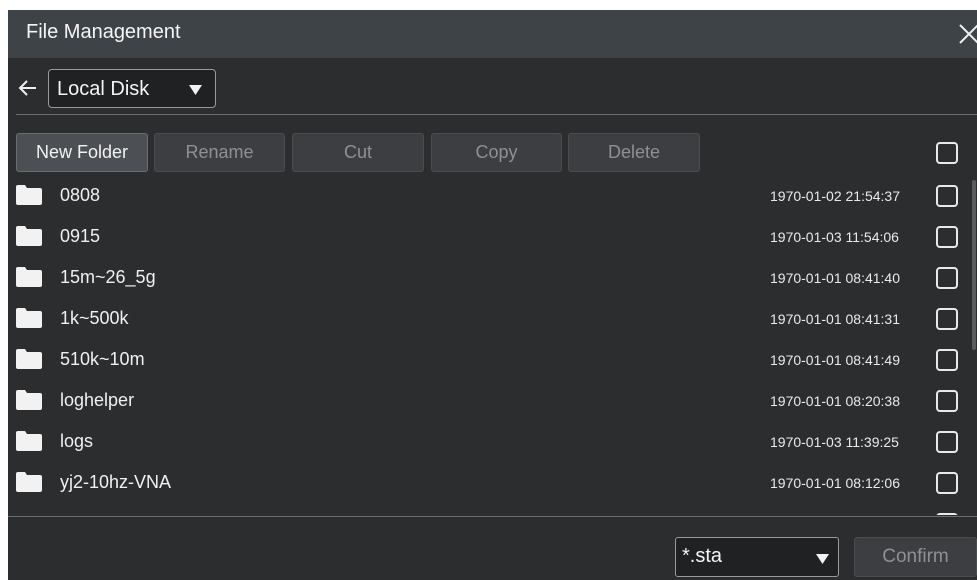  Describe the element at coordinates (97, 400) in the screenshot. I see `file-name: loghelper` at that location.